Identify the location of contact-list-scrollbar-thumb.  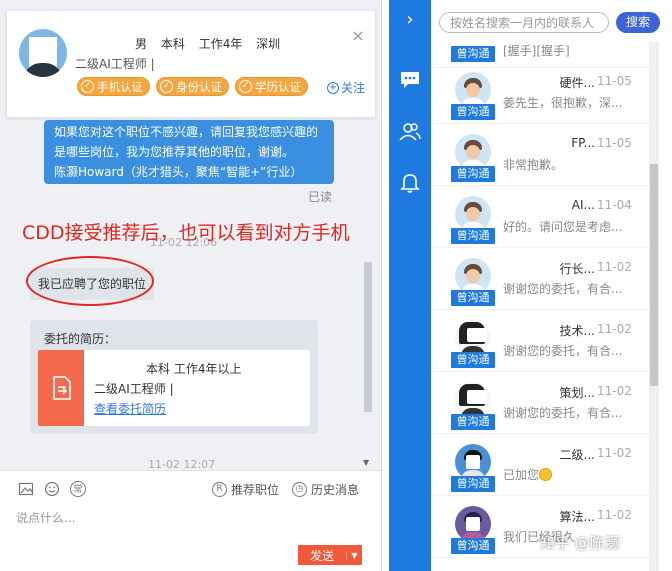
(654, 275).